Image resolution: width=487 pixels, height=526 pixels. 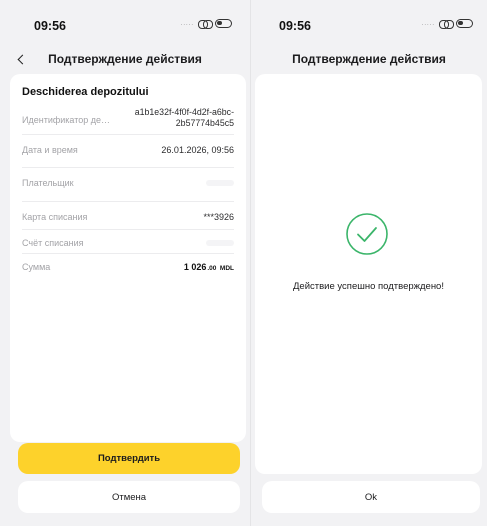 What do you see at coordinates (55, 217) in the screenshot?
I see `detail-label: Карта списания` at bounding box center [55, 217].